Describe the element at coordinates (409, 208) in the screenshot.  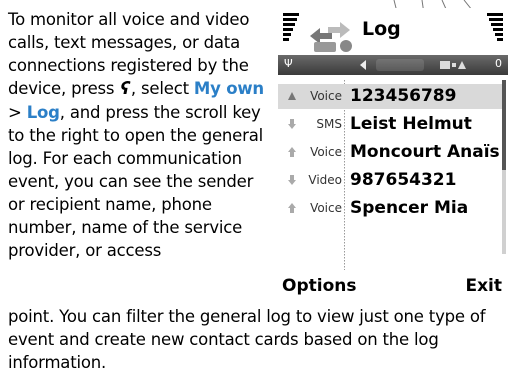
I see `entry-name: Spencer Mia` at that location.